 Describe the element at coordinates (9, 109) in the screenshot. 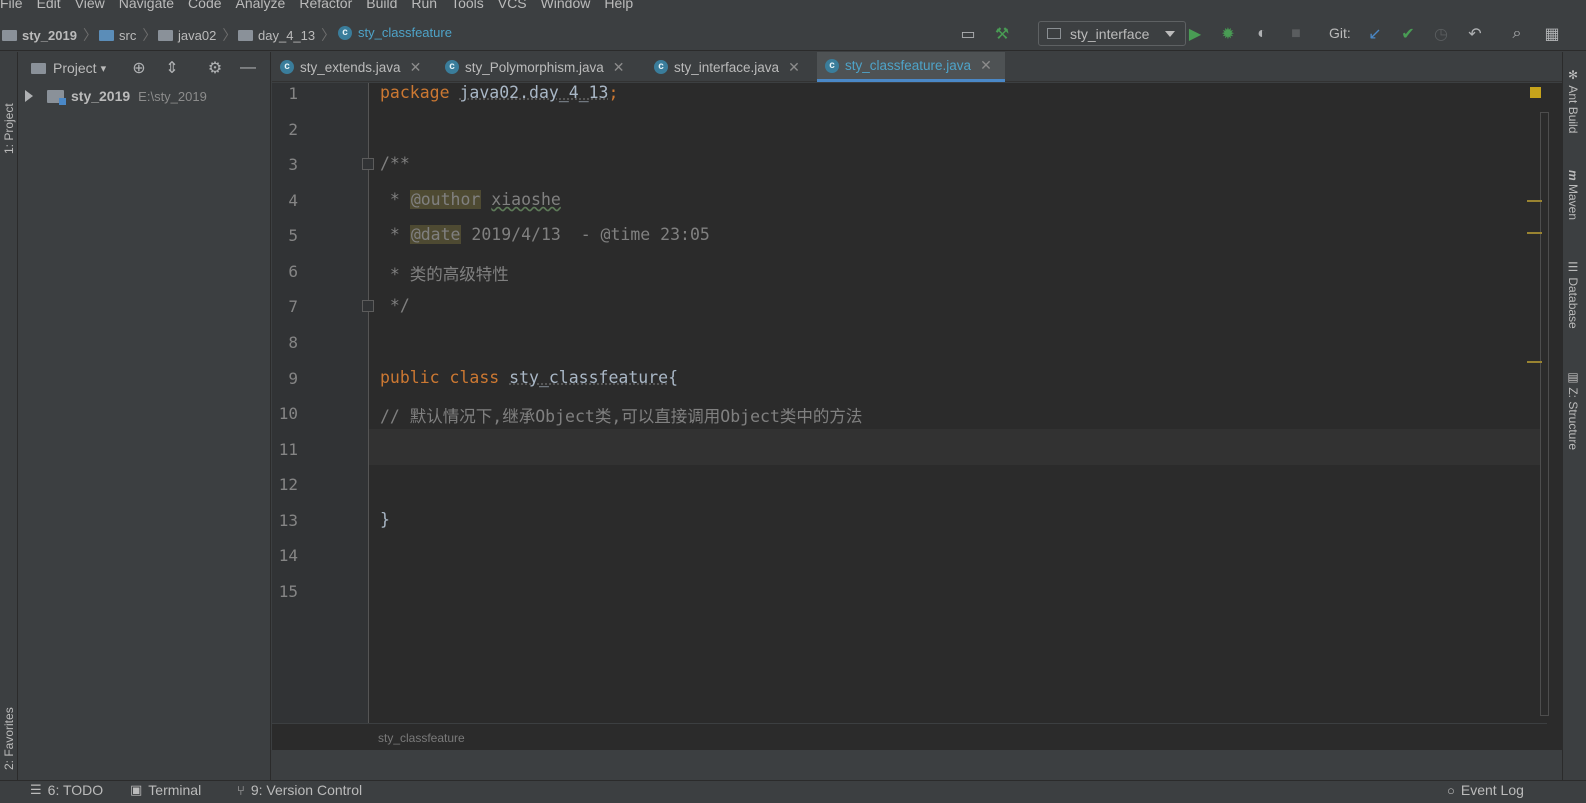

I see `project-tool-button: 1: Project` at that location.